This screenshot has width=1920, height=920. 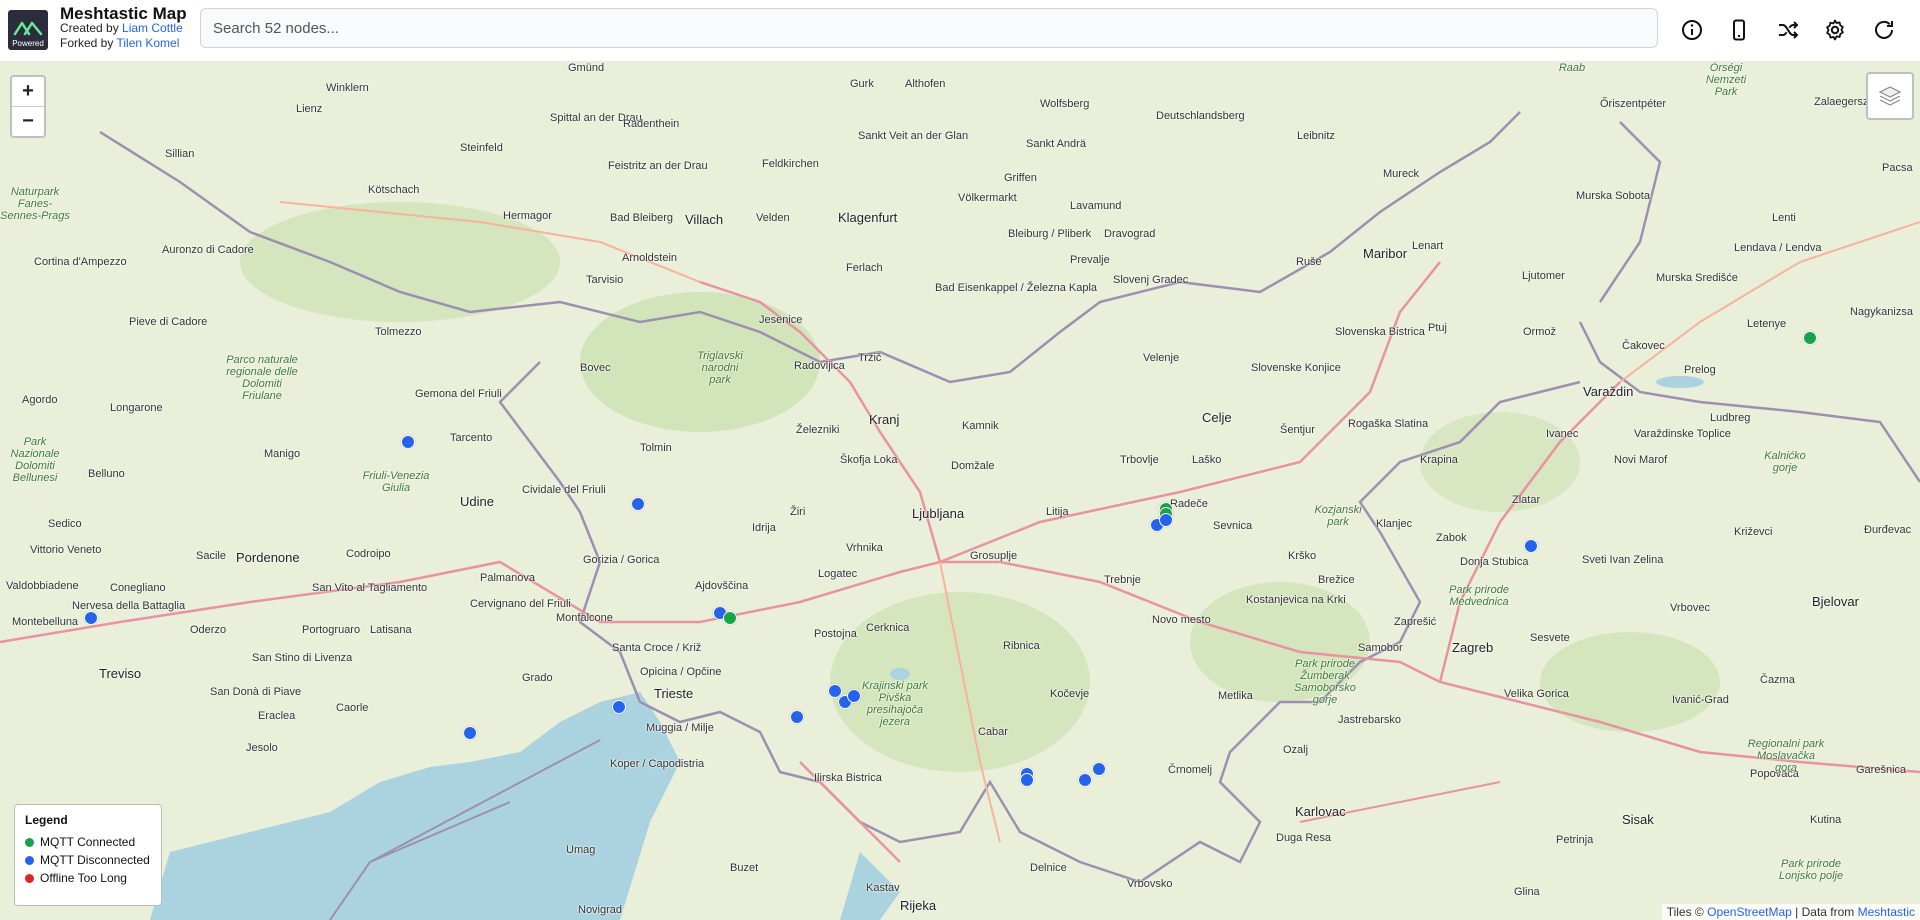 What do you see at coordinates (1884, 30) in the screenshot?
I see `refresh-button` at bounding box center [1884, 30].